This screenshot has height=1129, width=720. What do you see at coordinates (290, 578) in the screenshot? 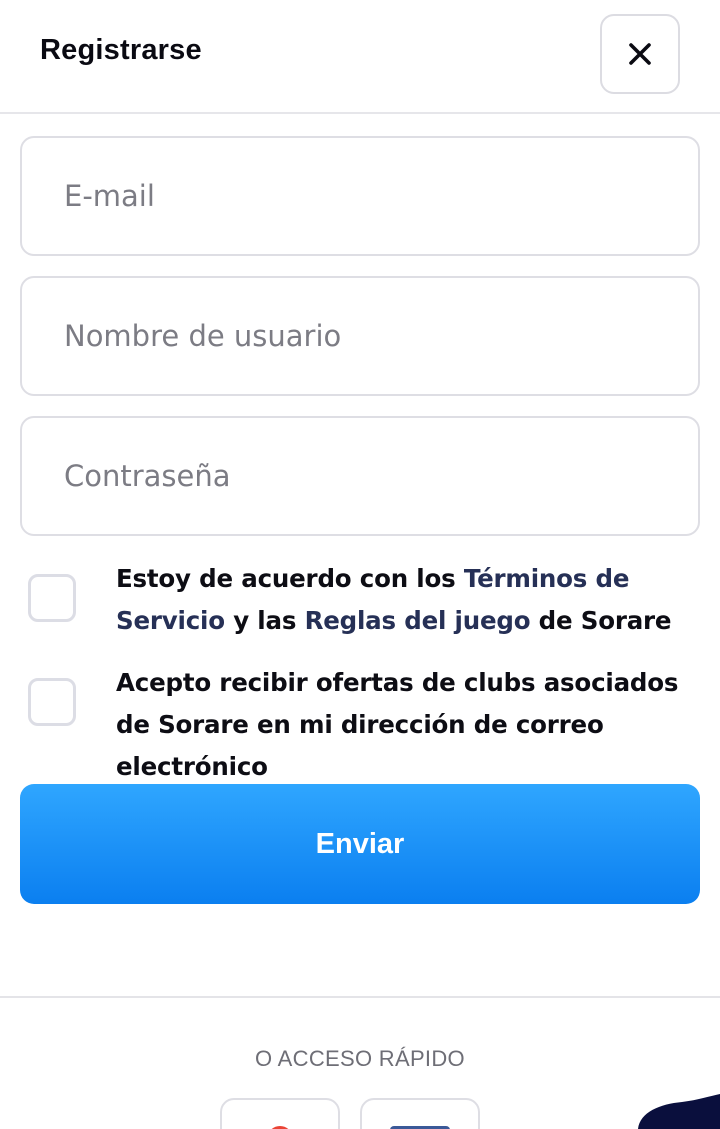
I see `terms-text-before: Estoy de acuerdo con los` at bounding box center [290, 578].